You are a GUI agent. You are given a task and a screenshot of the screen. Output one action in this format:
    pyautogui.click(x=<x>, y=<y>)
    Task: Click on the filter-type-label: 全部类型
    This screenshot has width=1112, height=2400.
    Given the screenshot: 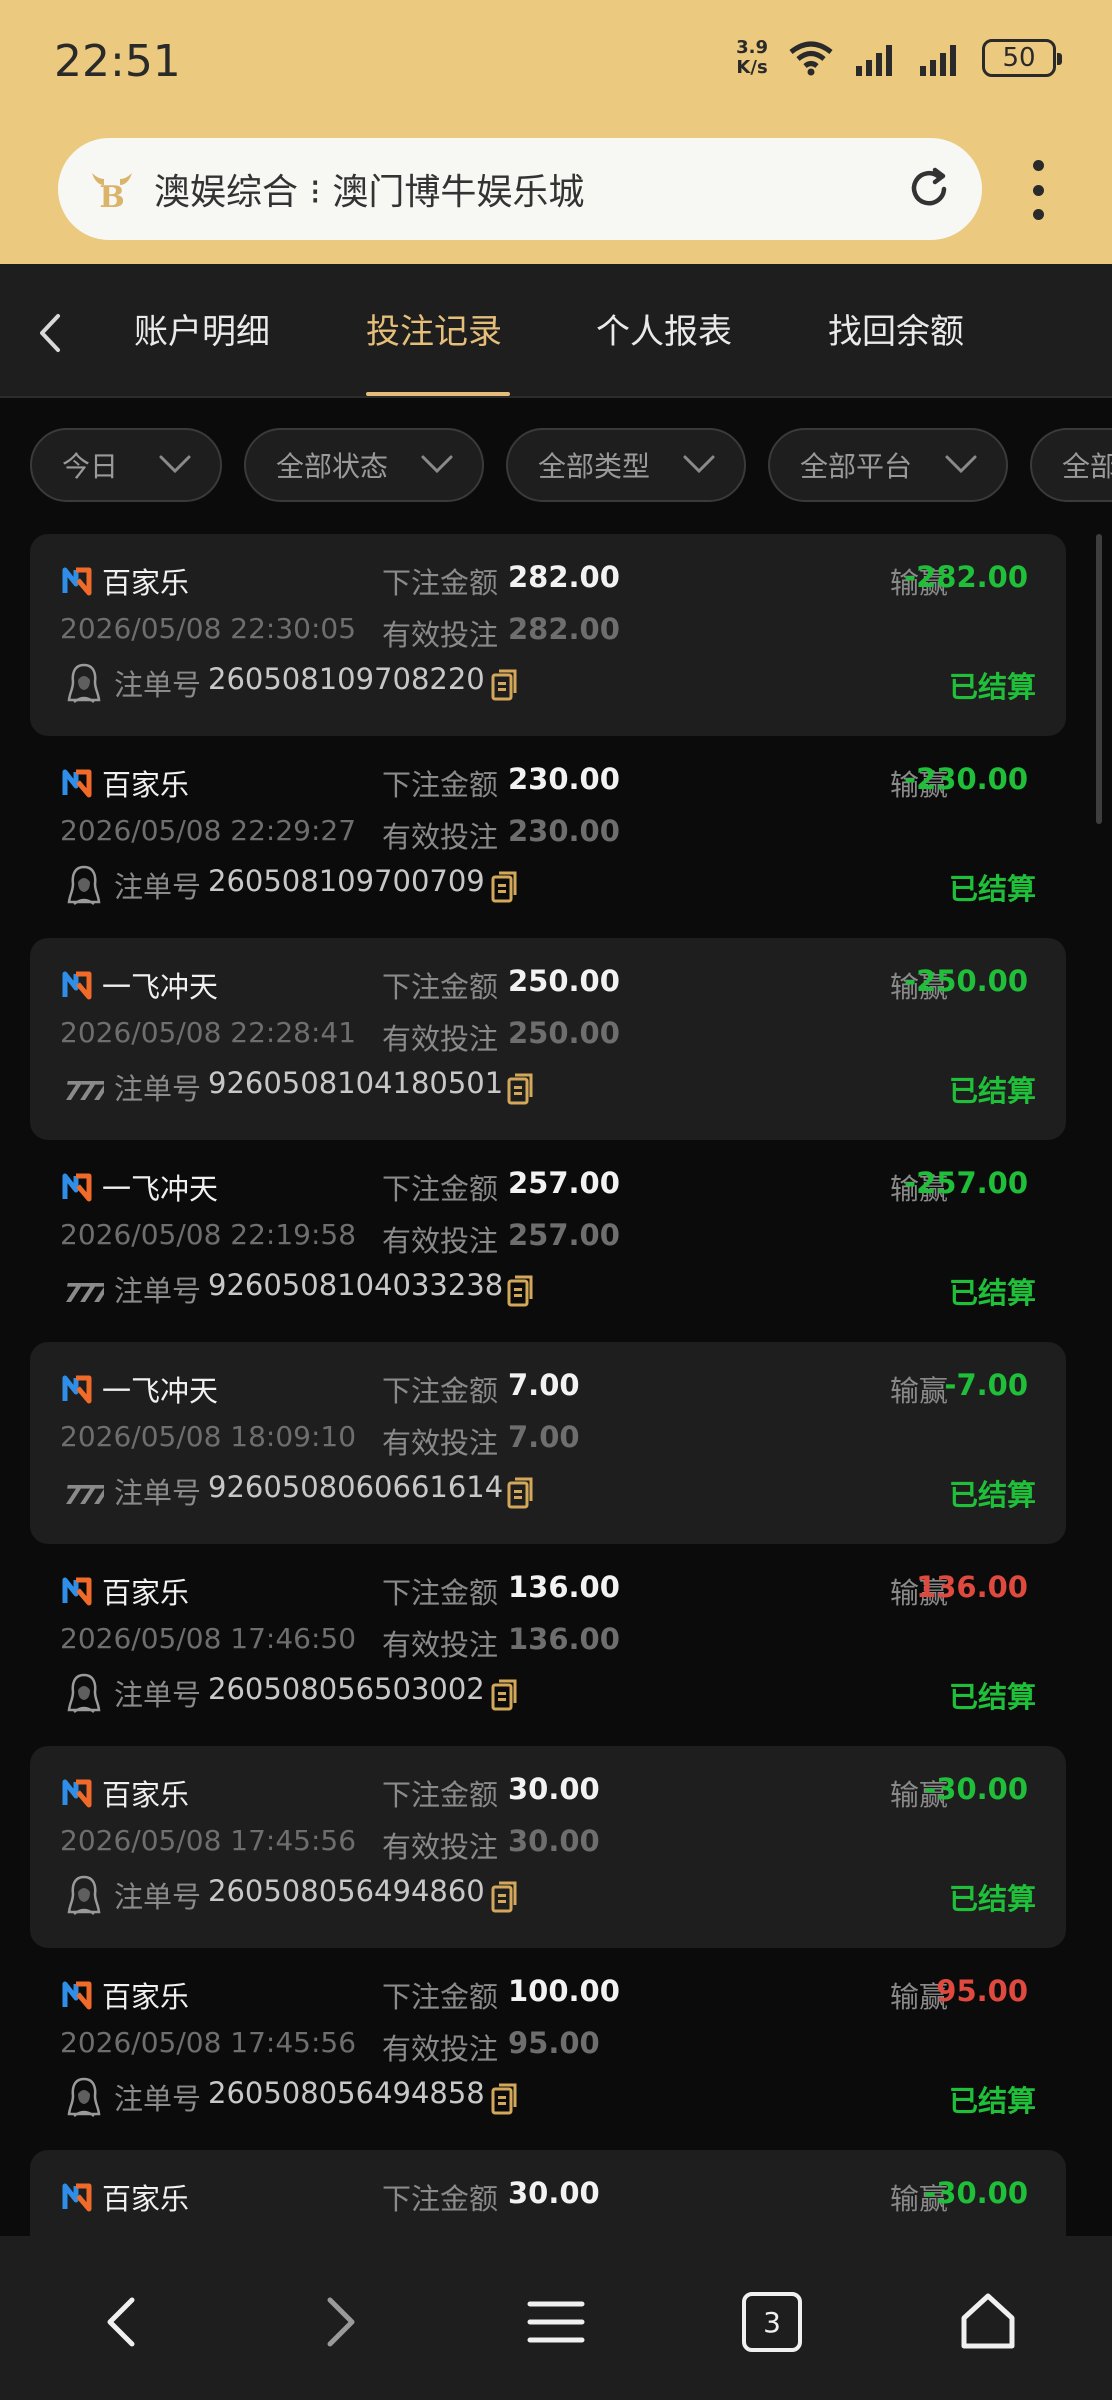 What is the action you would take?
    pyautogui.click(x=594, y=466)
    